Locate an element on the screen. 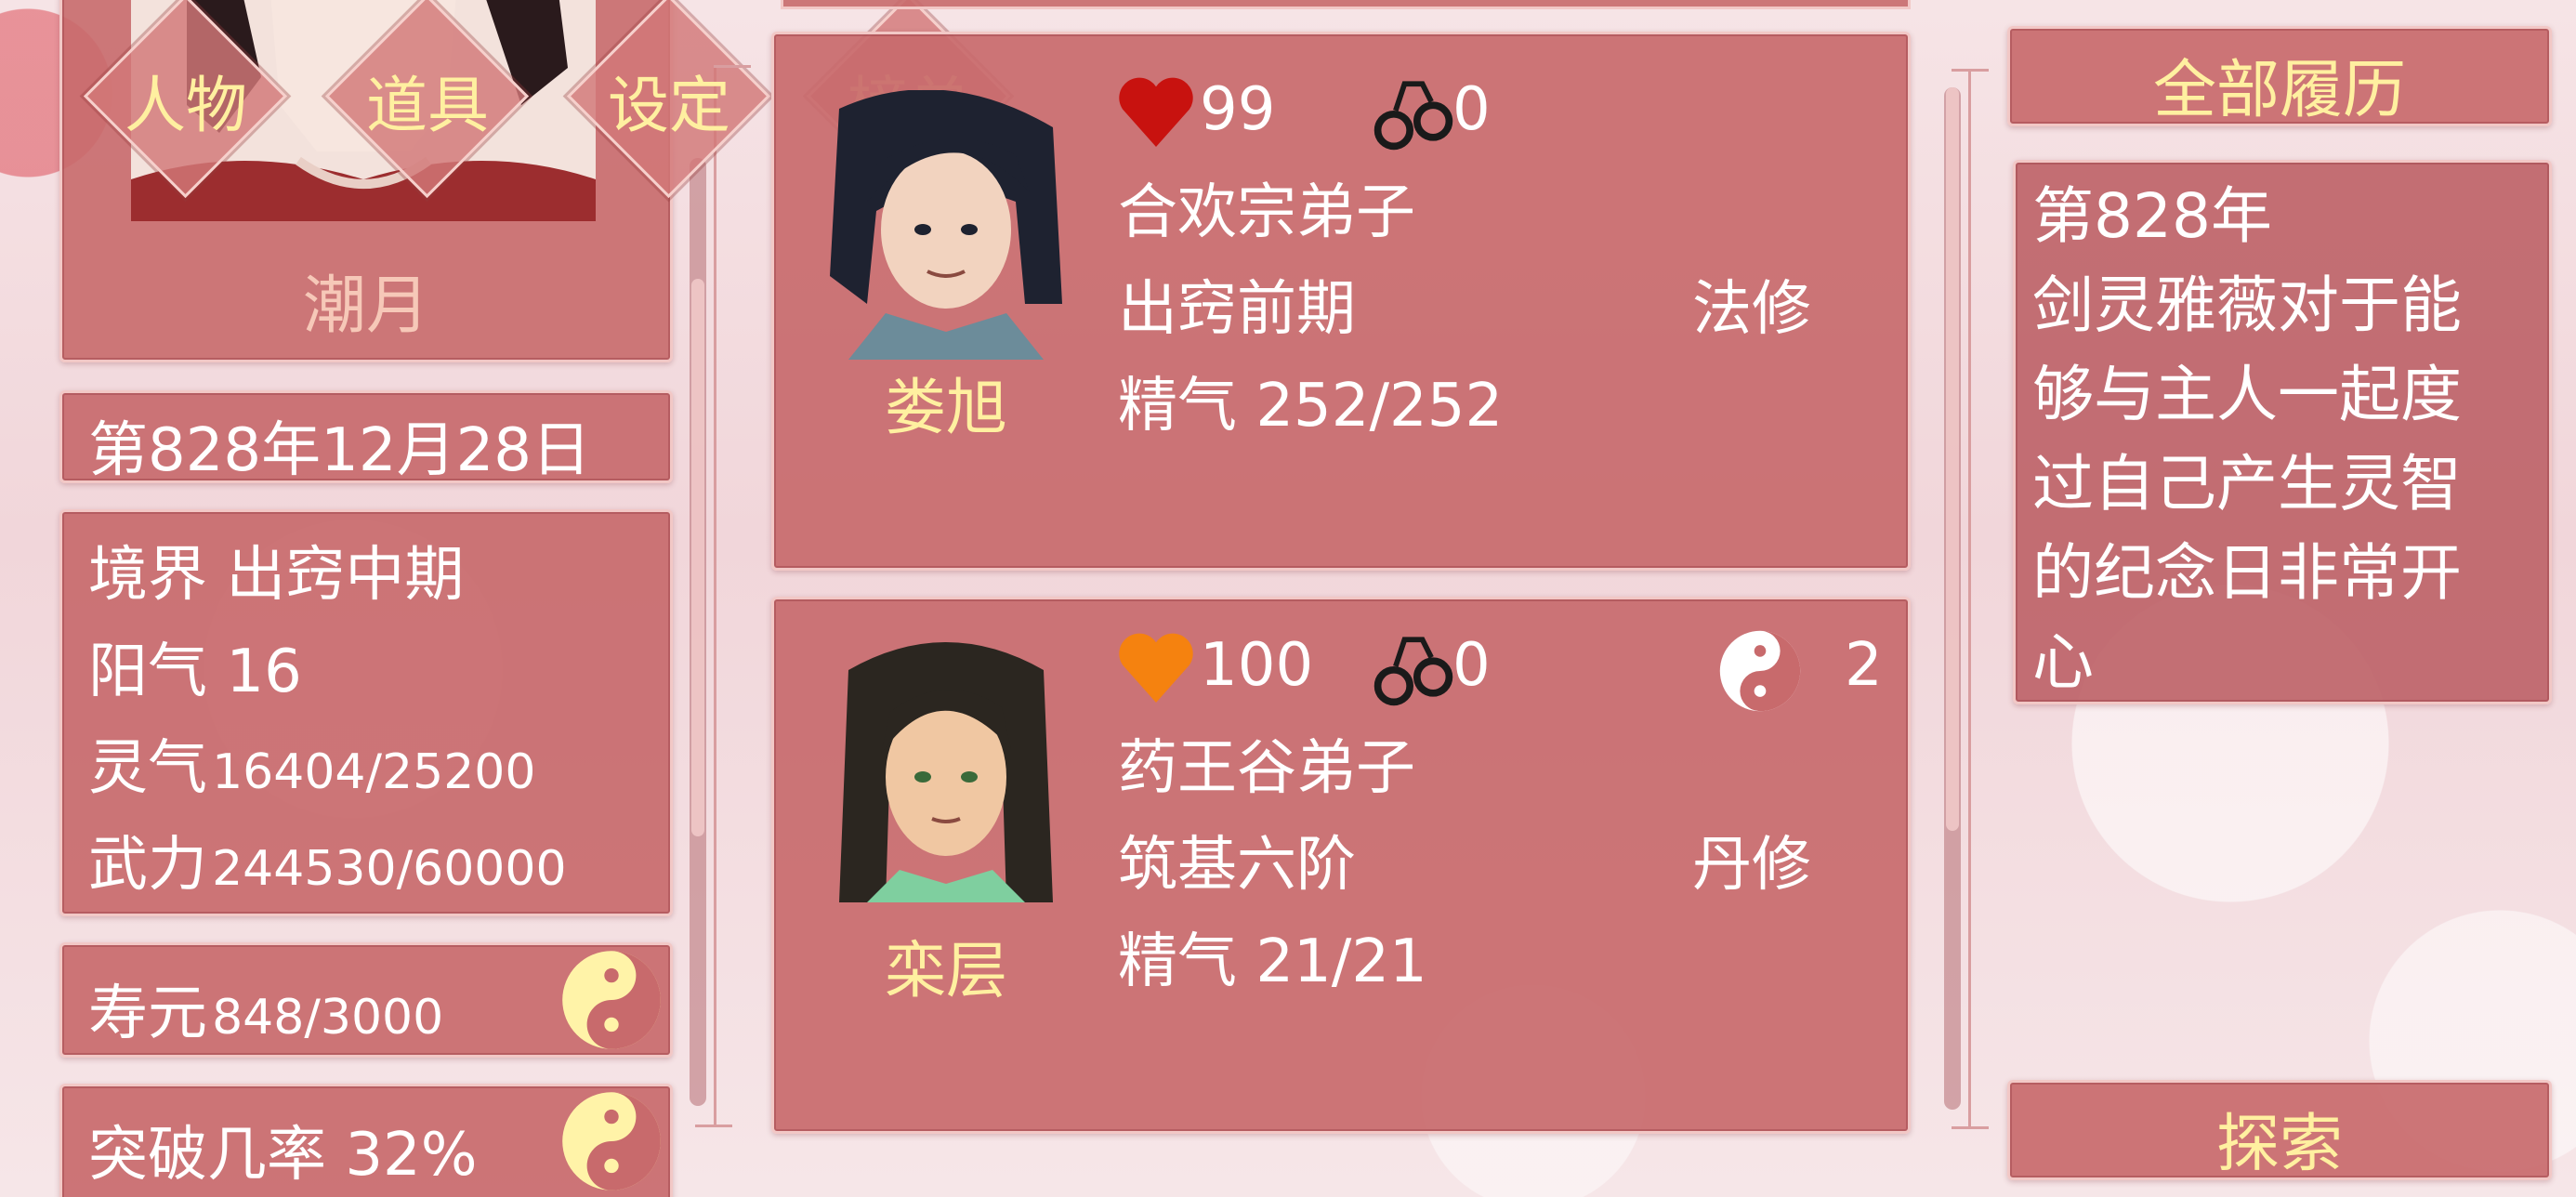  spirit-label: 灵气 is located at coordinates (147, 768).